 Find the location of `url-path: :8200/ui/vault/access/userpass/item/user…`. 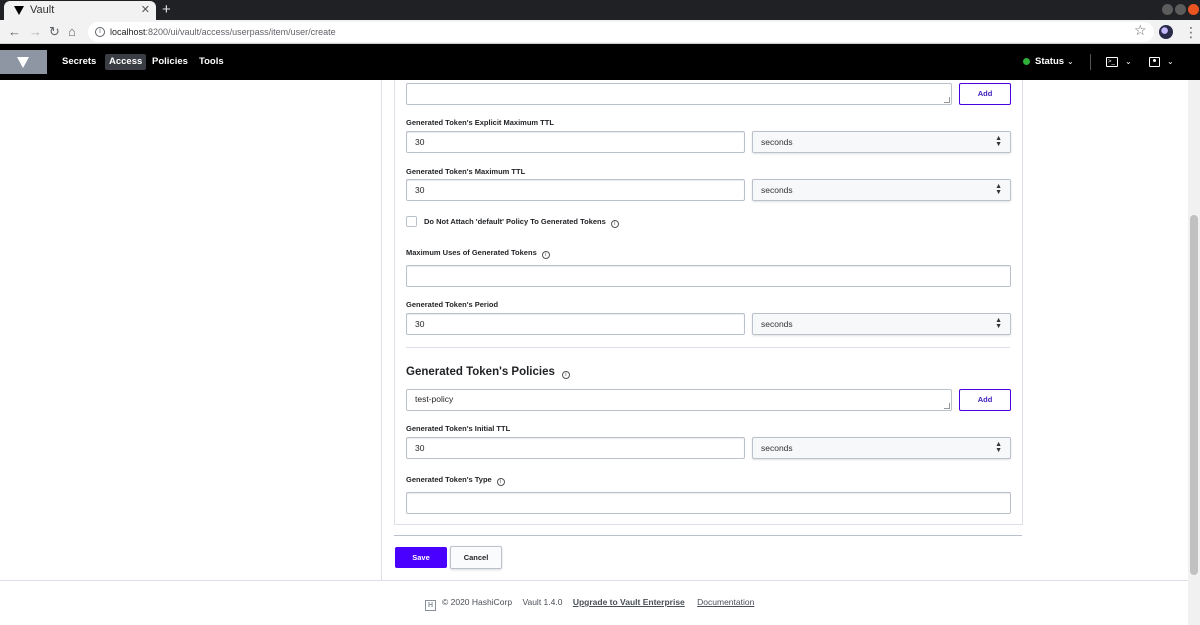

url-path: :8200/ui/vault/access/userpass/item/user… is located at coordinates (240, 32).